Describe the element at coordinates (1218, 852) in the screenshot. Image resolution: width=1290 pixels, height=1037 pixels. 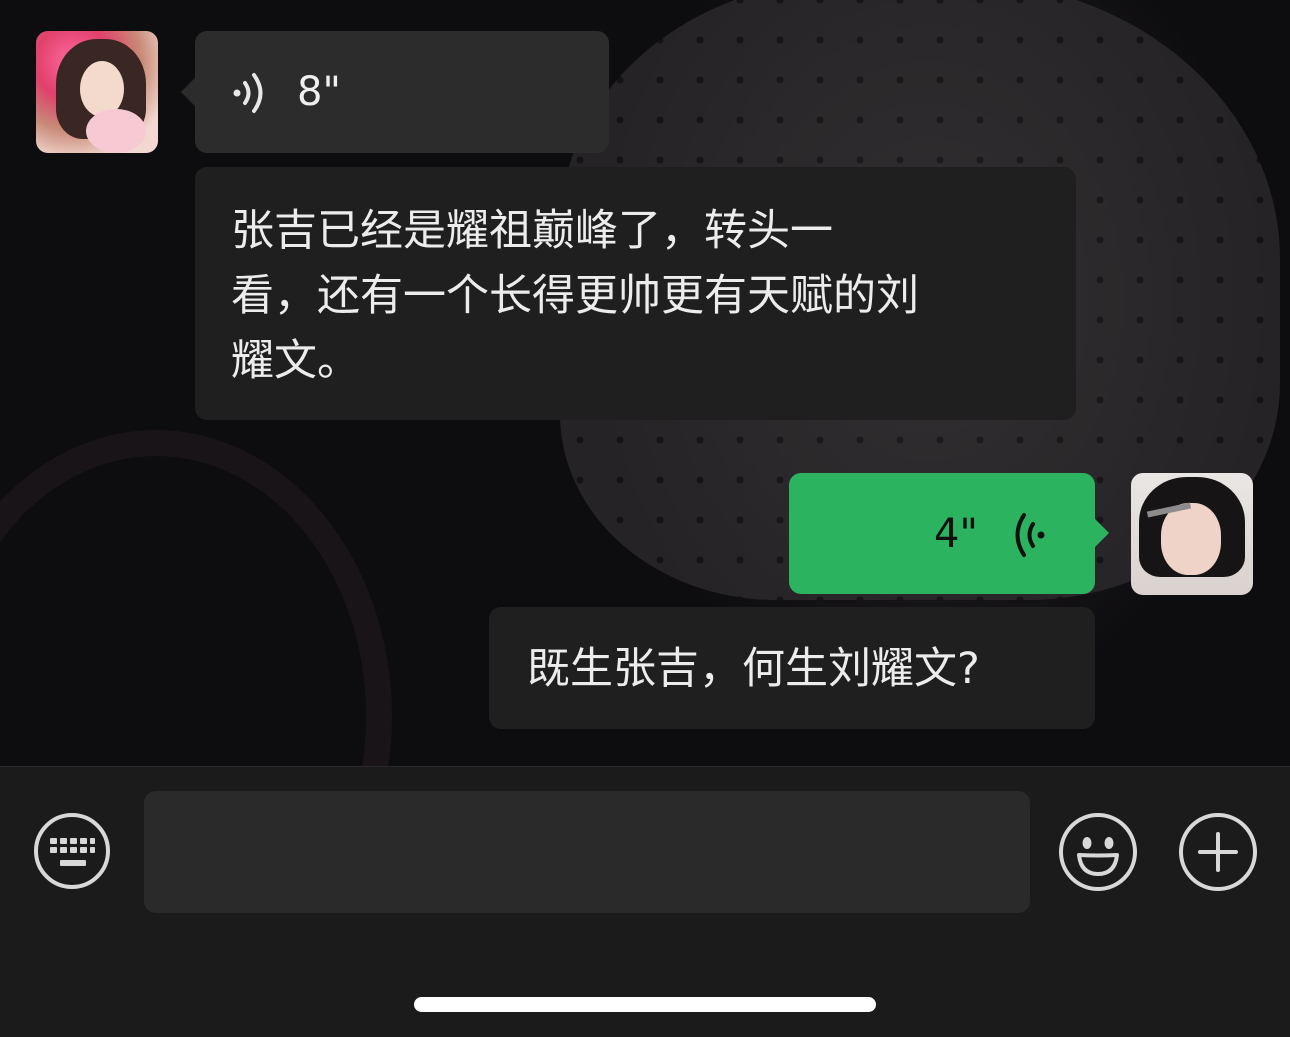
I see `plus-icon` at that location.